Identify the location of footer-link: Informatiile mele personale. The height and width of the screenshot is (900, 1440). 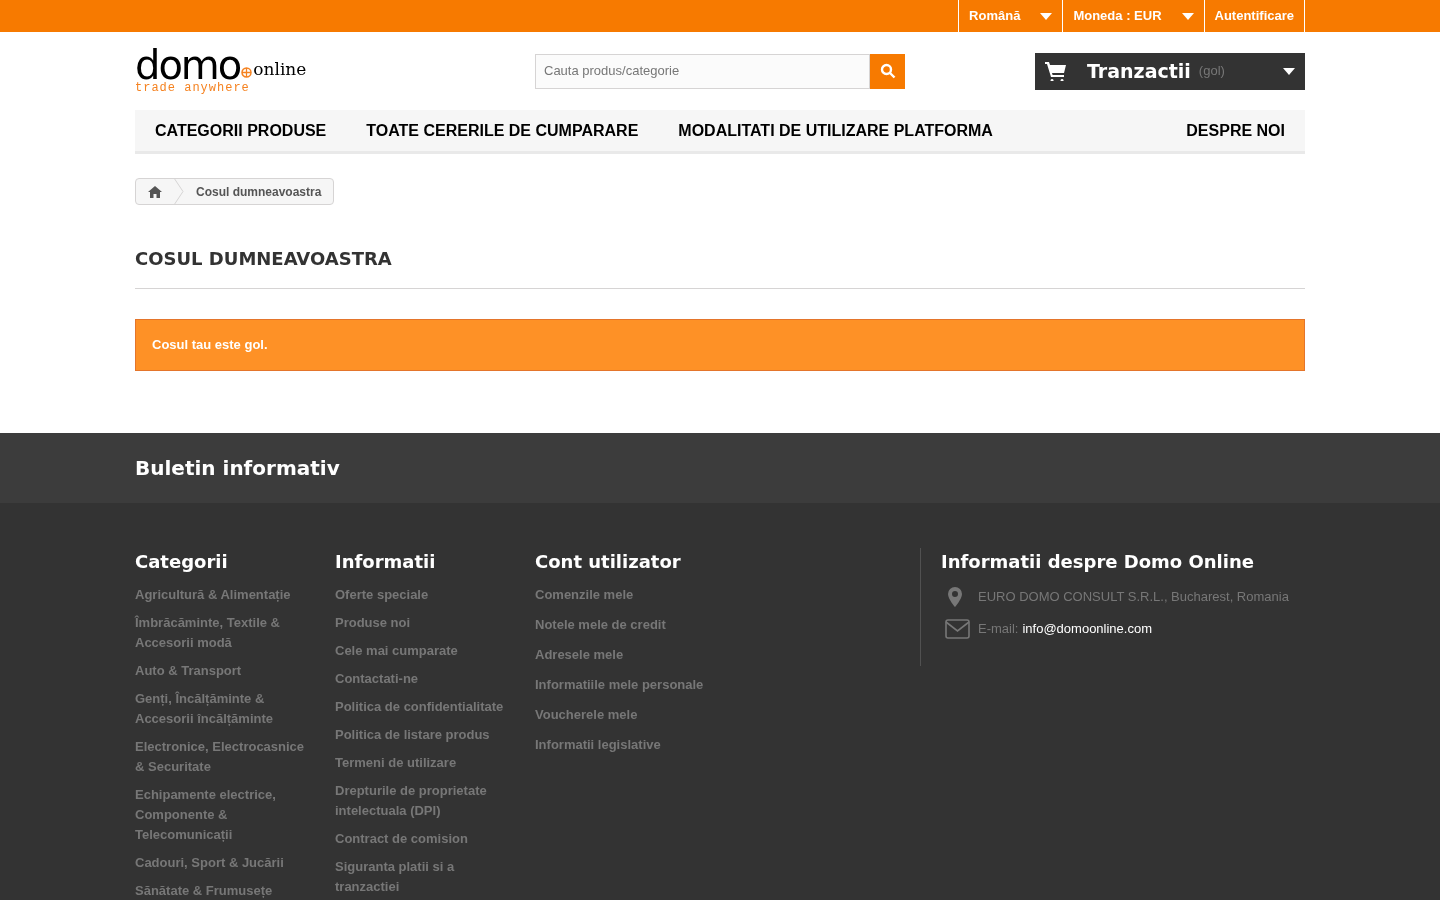
(717, 685).